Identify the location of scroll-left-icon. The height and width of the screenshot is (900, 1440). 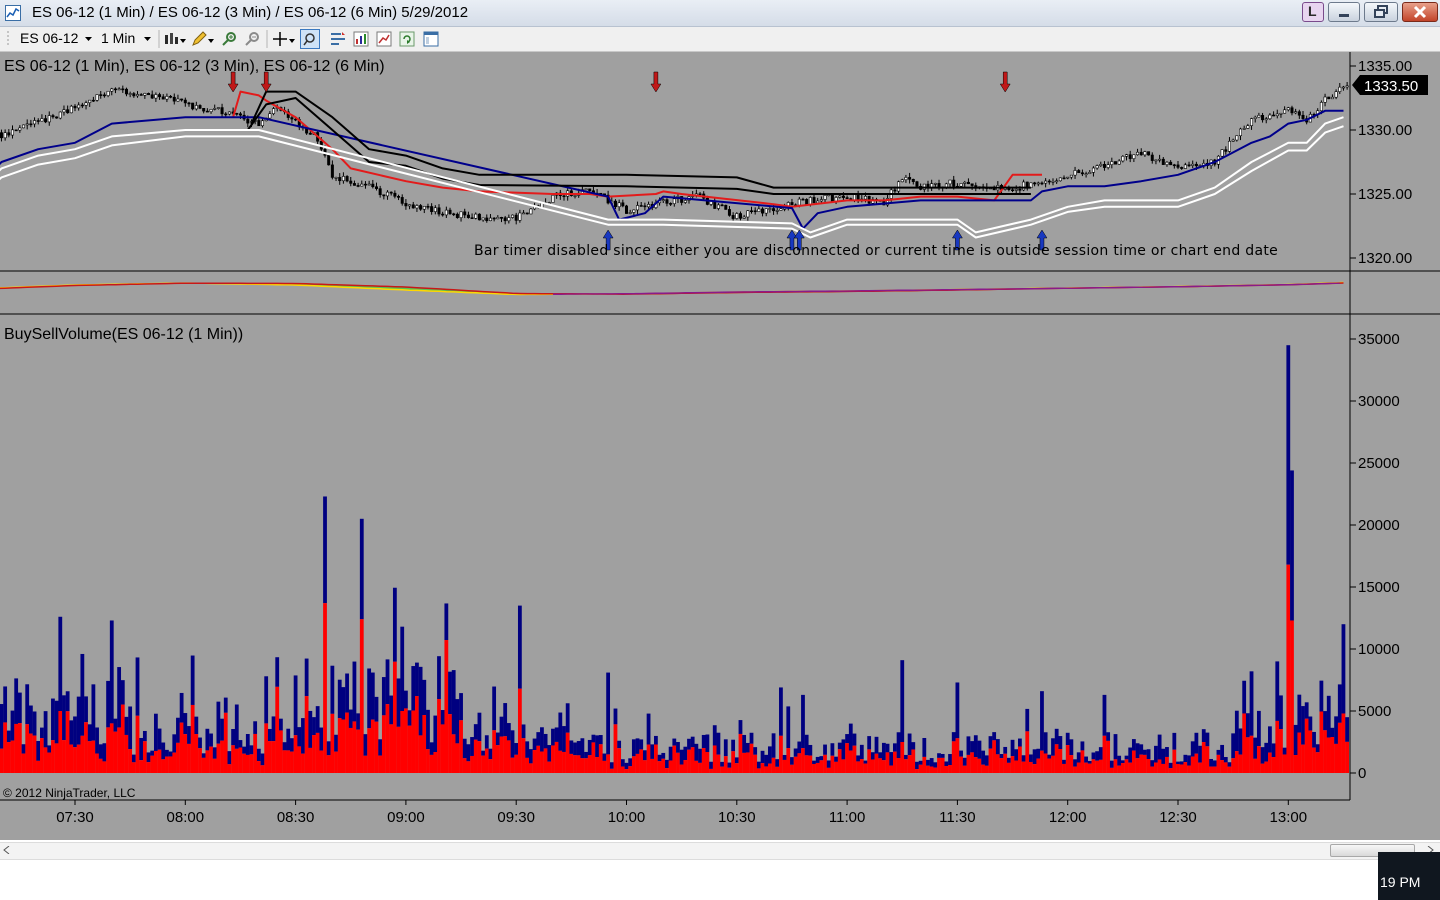
(7, 850).